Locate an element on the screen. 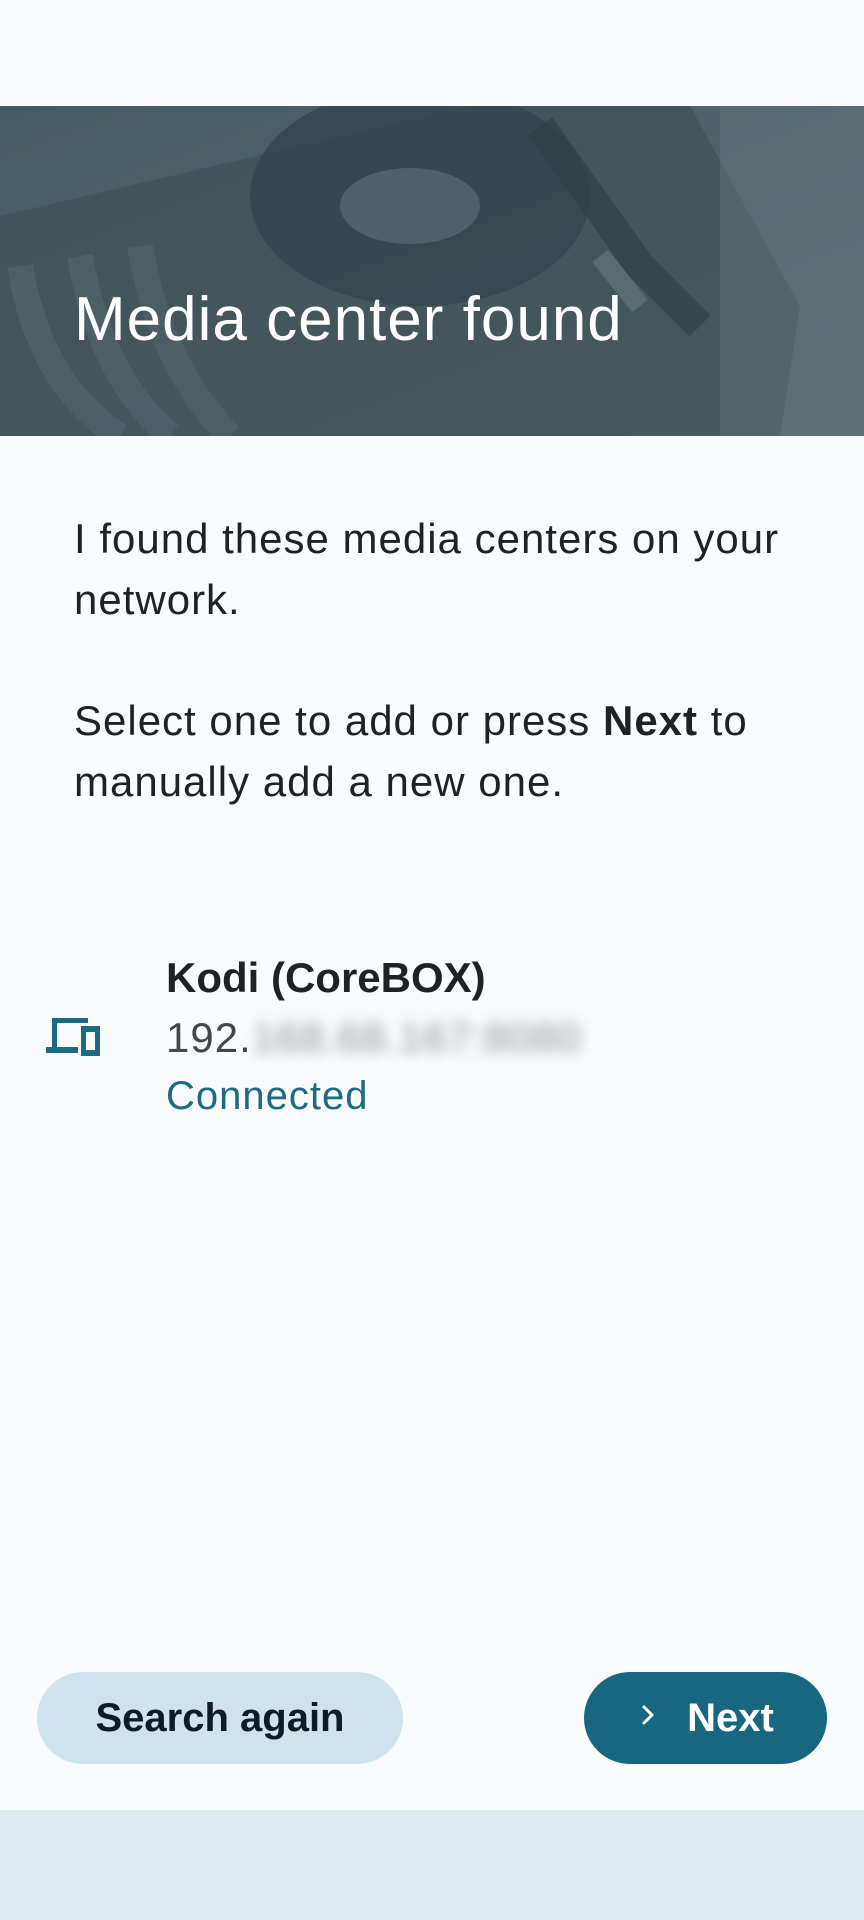  search-again-label: Search again is located at coordinates (220, 1717).